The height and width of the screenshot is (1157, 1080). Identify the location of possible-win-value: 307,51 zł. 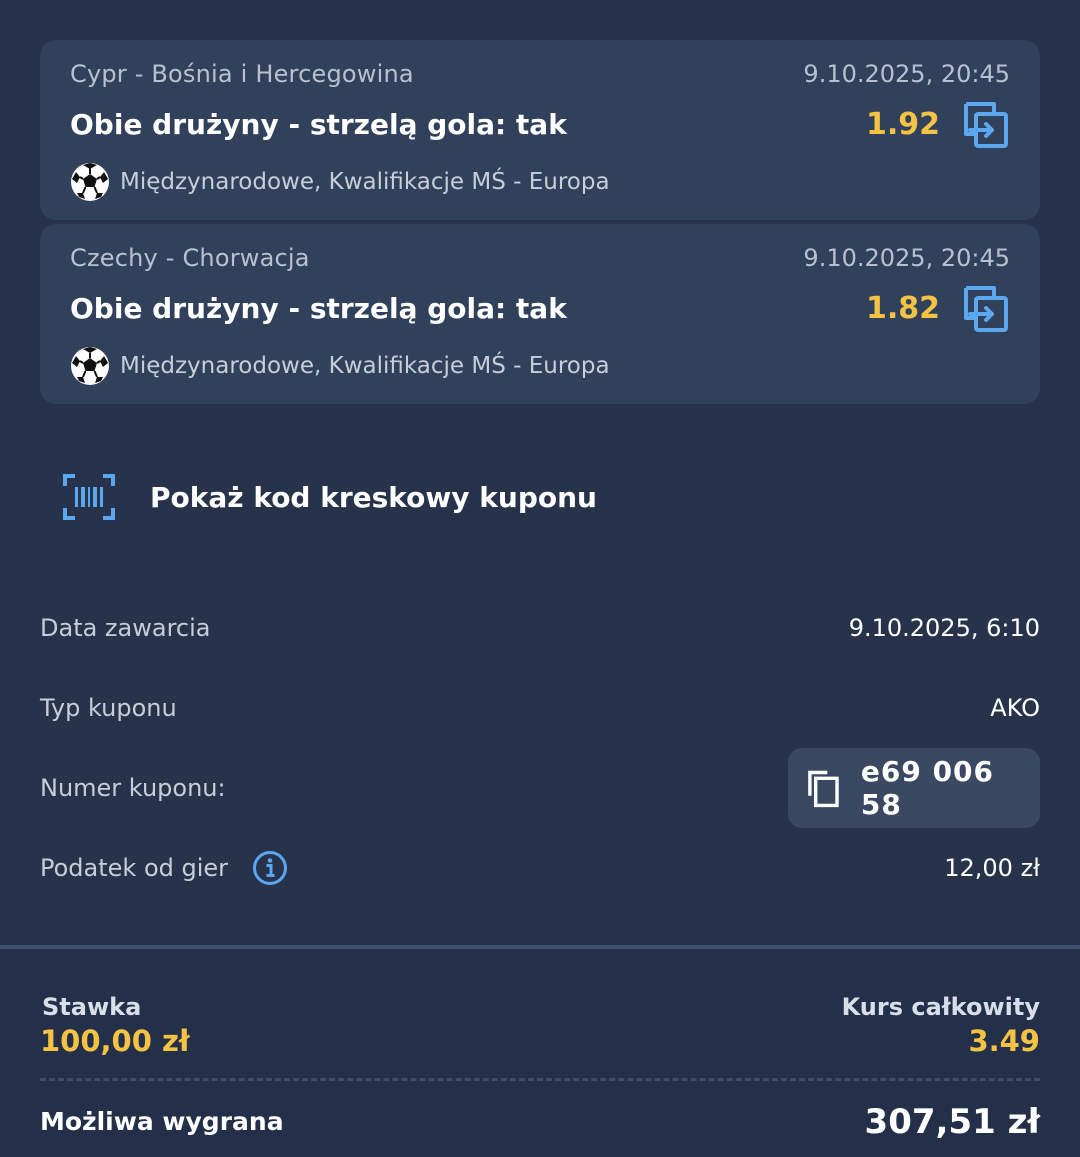
(952, 1122).